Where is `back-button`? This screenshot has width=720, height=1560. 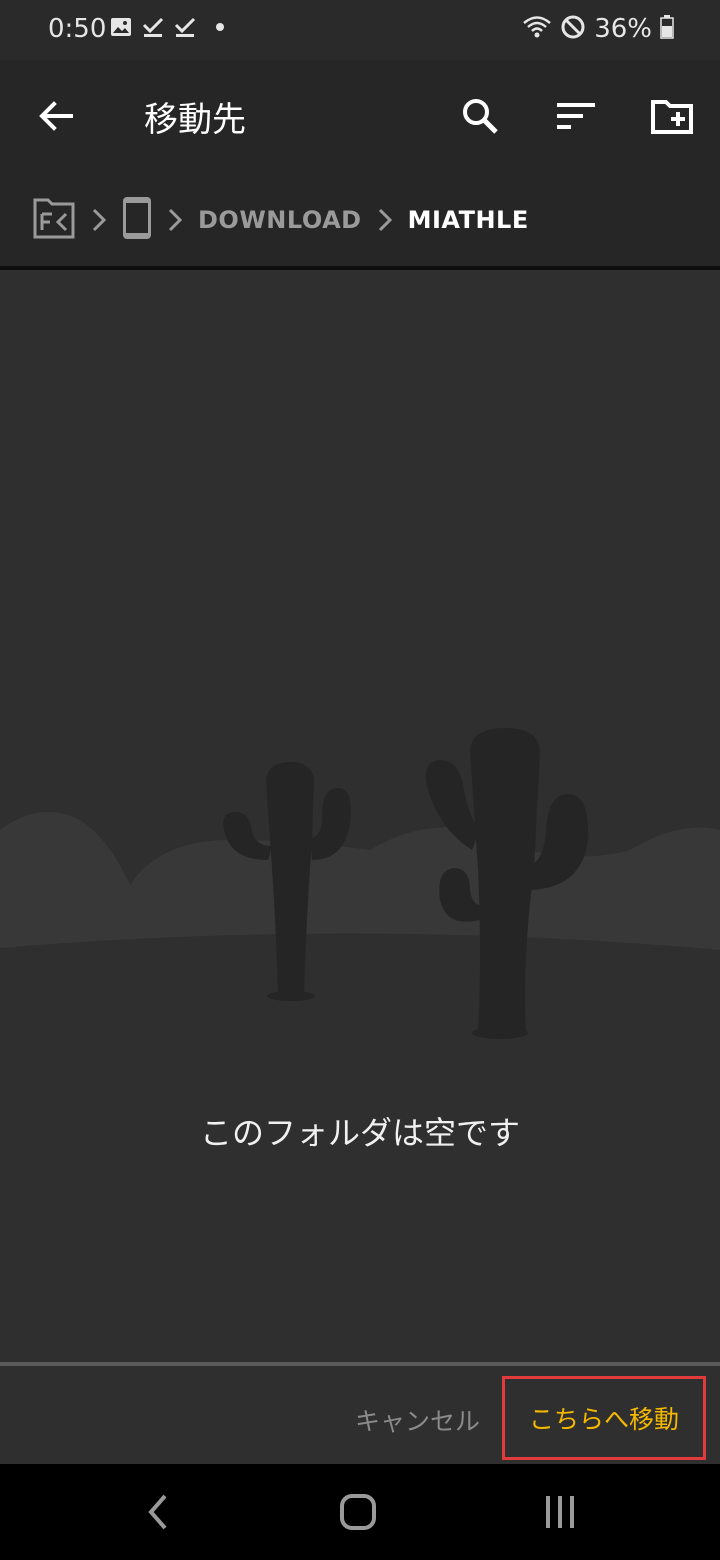 back-button is located at coordinates (56, 116).